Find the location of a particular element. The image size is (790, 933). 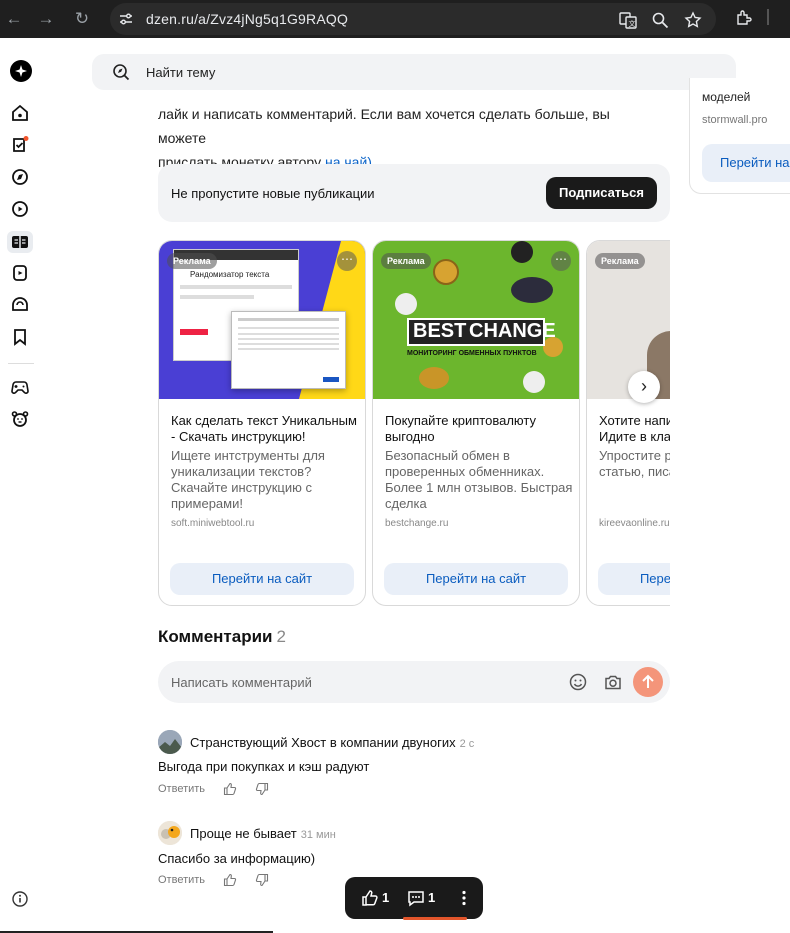

comment-text: Выгода при покупках и кэш радуют is located at coordinates (264, 766).